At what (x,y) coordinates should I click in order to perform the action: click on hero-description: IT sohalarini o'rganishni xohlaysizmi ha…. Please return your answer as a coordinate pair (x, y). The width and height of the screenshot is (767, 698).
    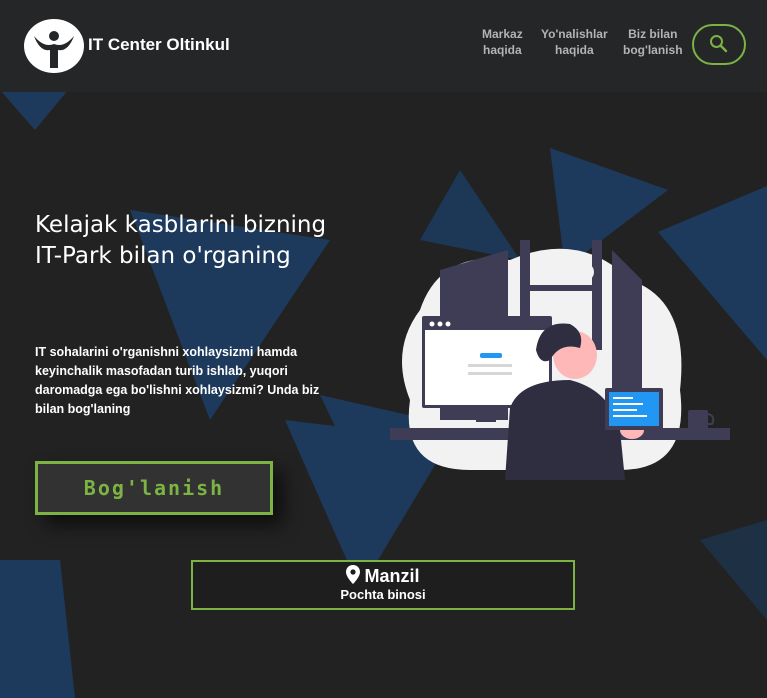
    Looking at the image, I should click on (177, 380).